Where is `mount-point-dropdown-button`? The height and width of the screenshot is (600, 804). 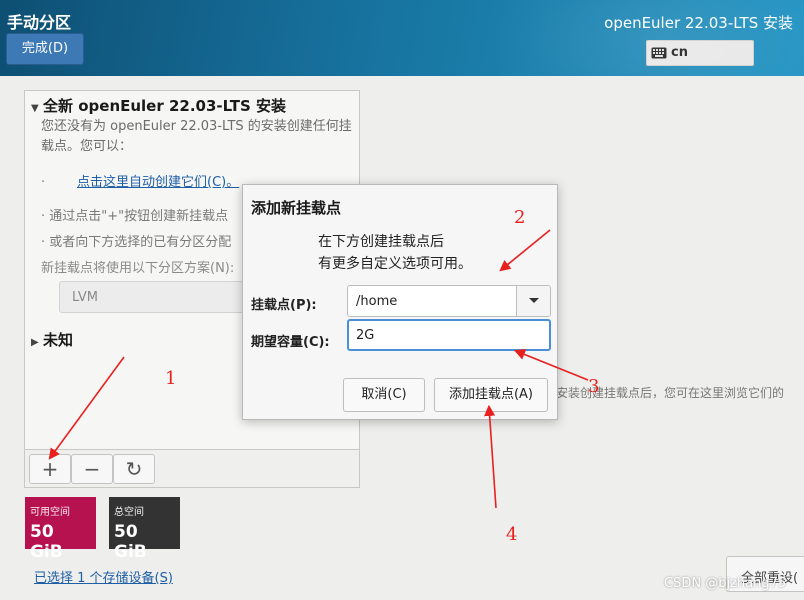
mount-point-dropdown-button is located at coordinates (533, 301).